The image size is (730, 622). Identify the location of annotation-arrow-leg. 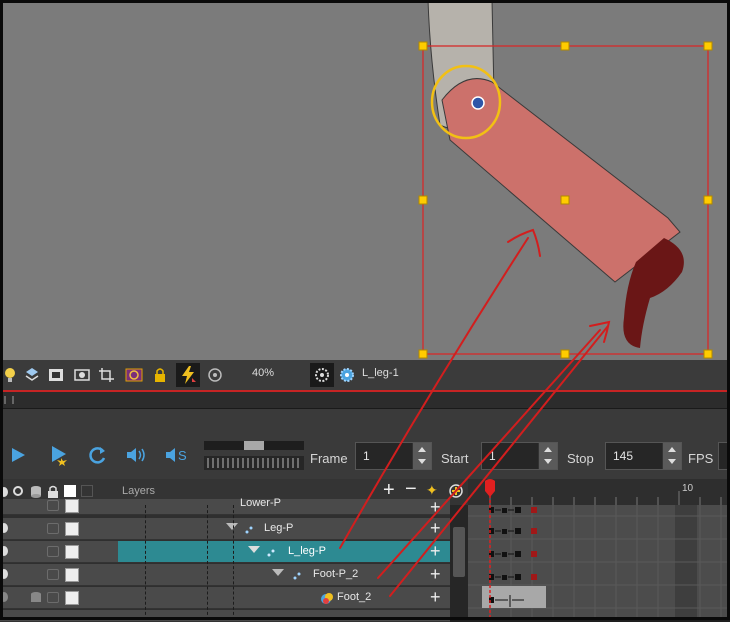
(434, 393).